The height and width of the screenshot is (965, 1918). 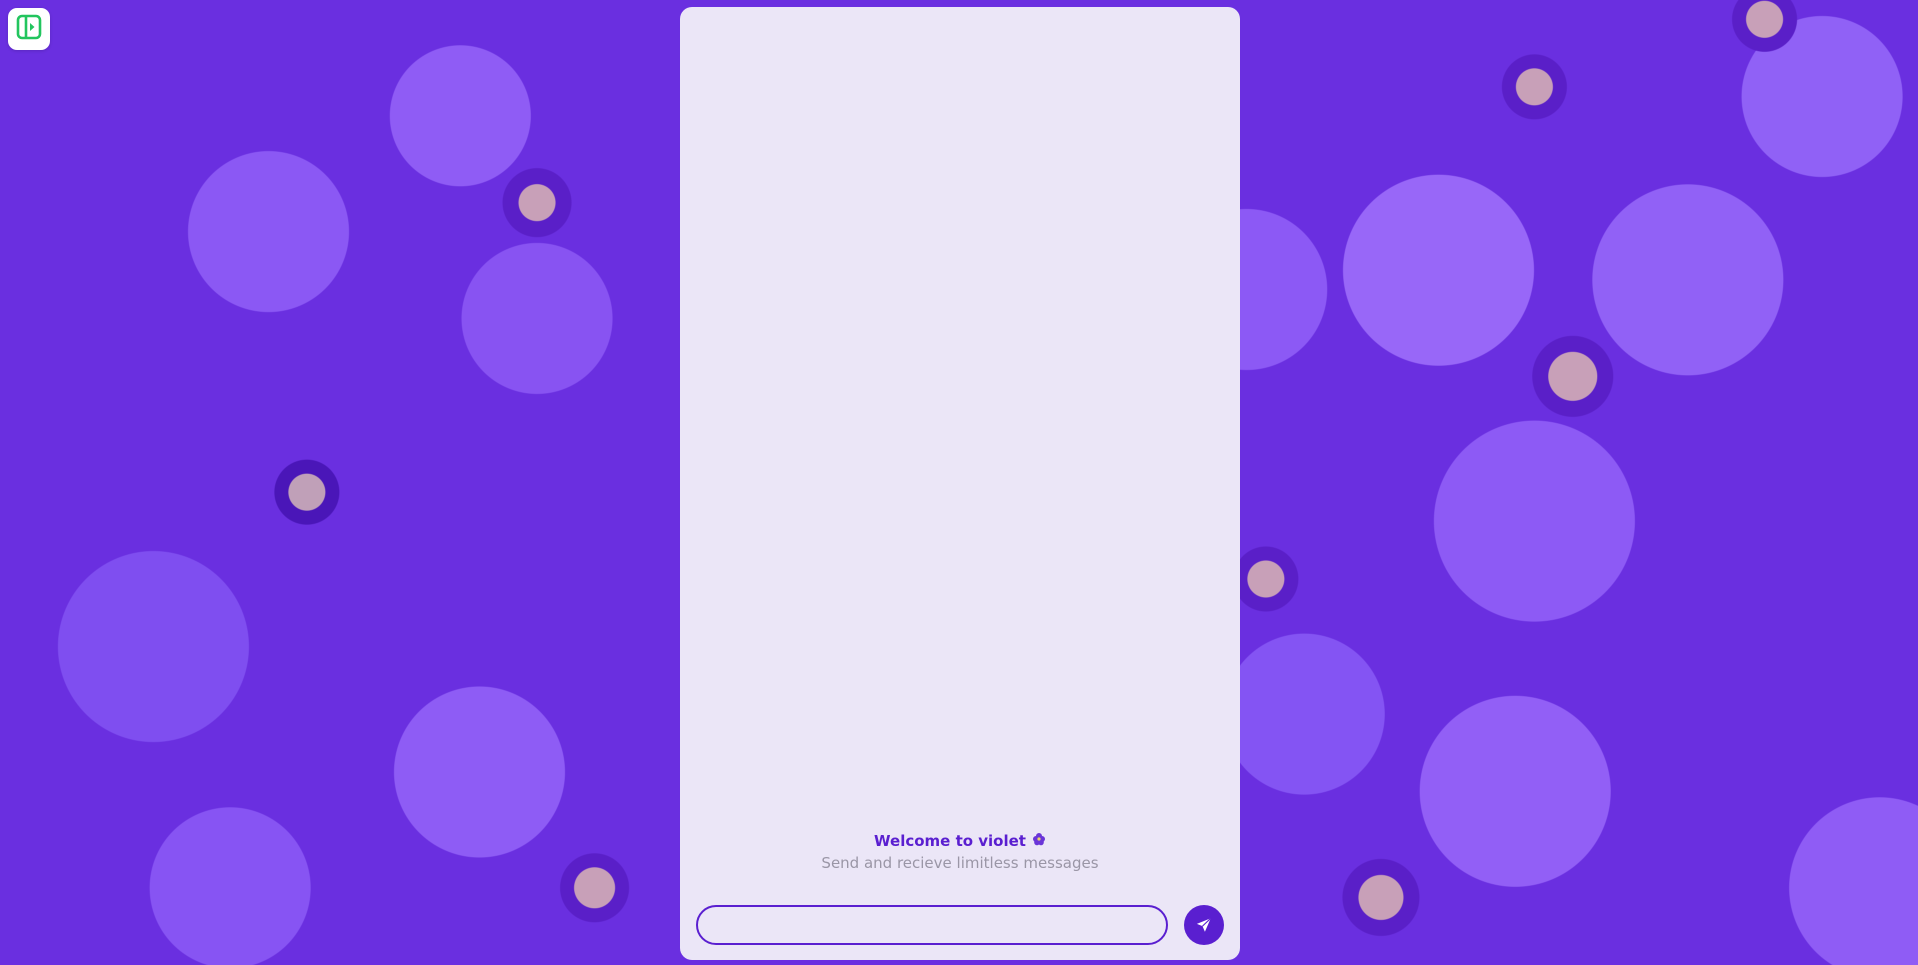 I want to click on welcome-title: Welcome to violet, so click(x=950, y=841).